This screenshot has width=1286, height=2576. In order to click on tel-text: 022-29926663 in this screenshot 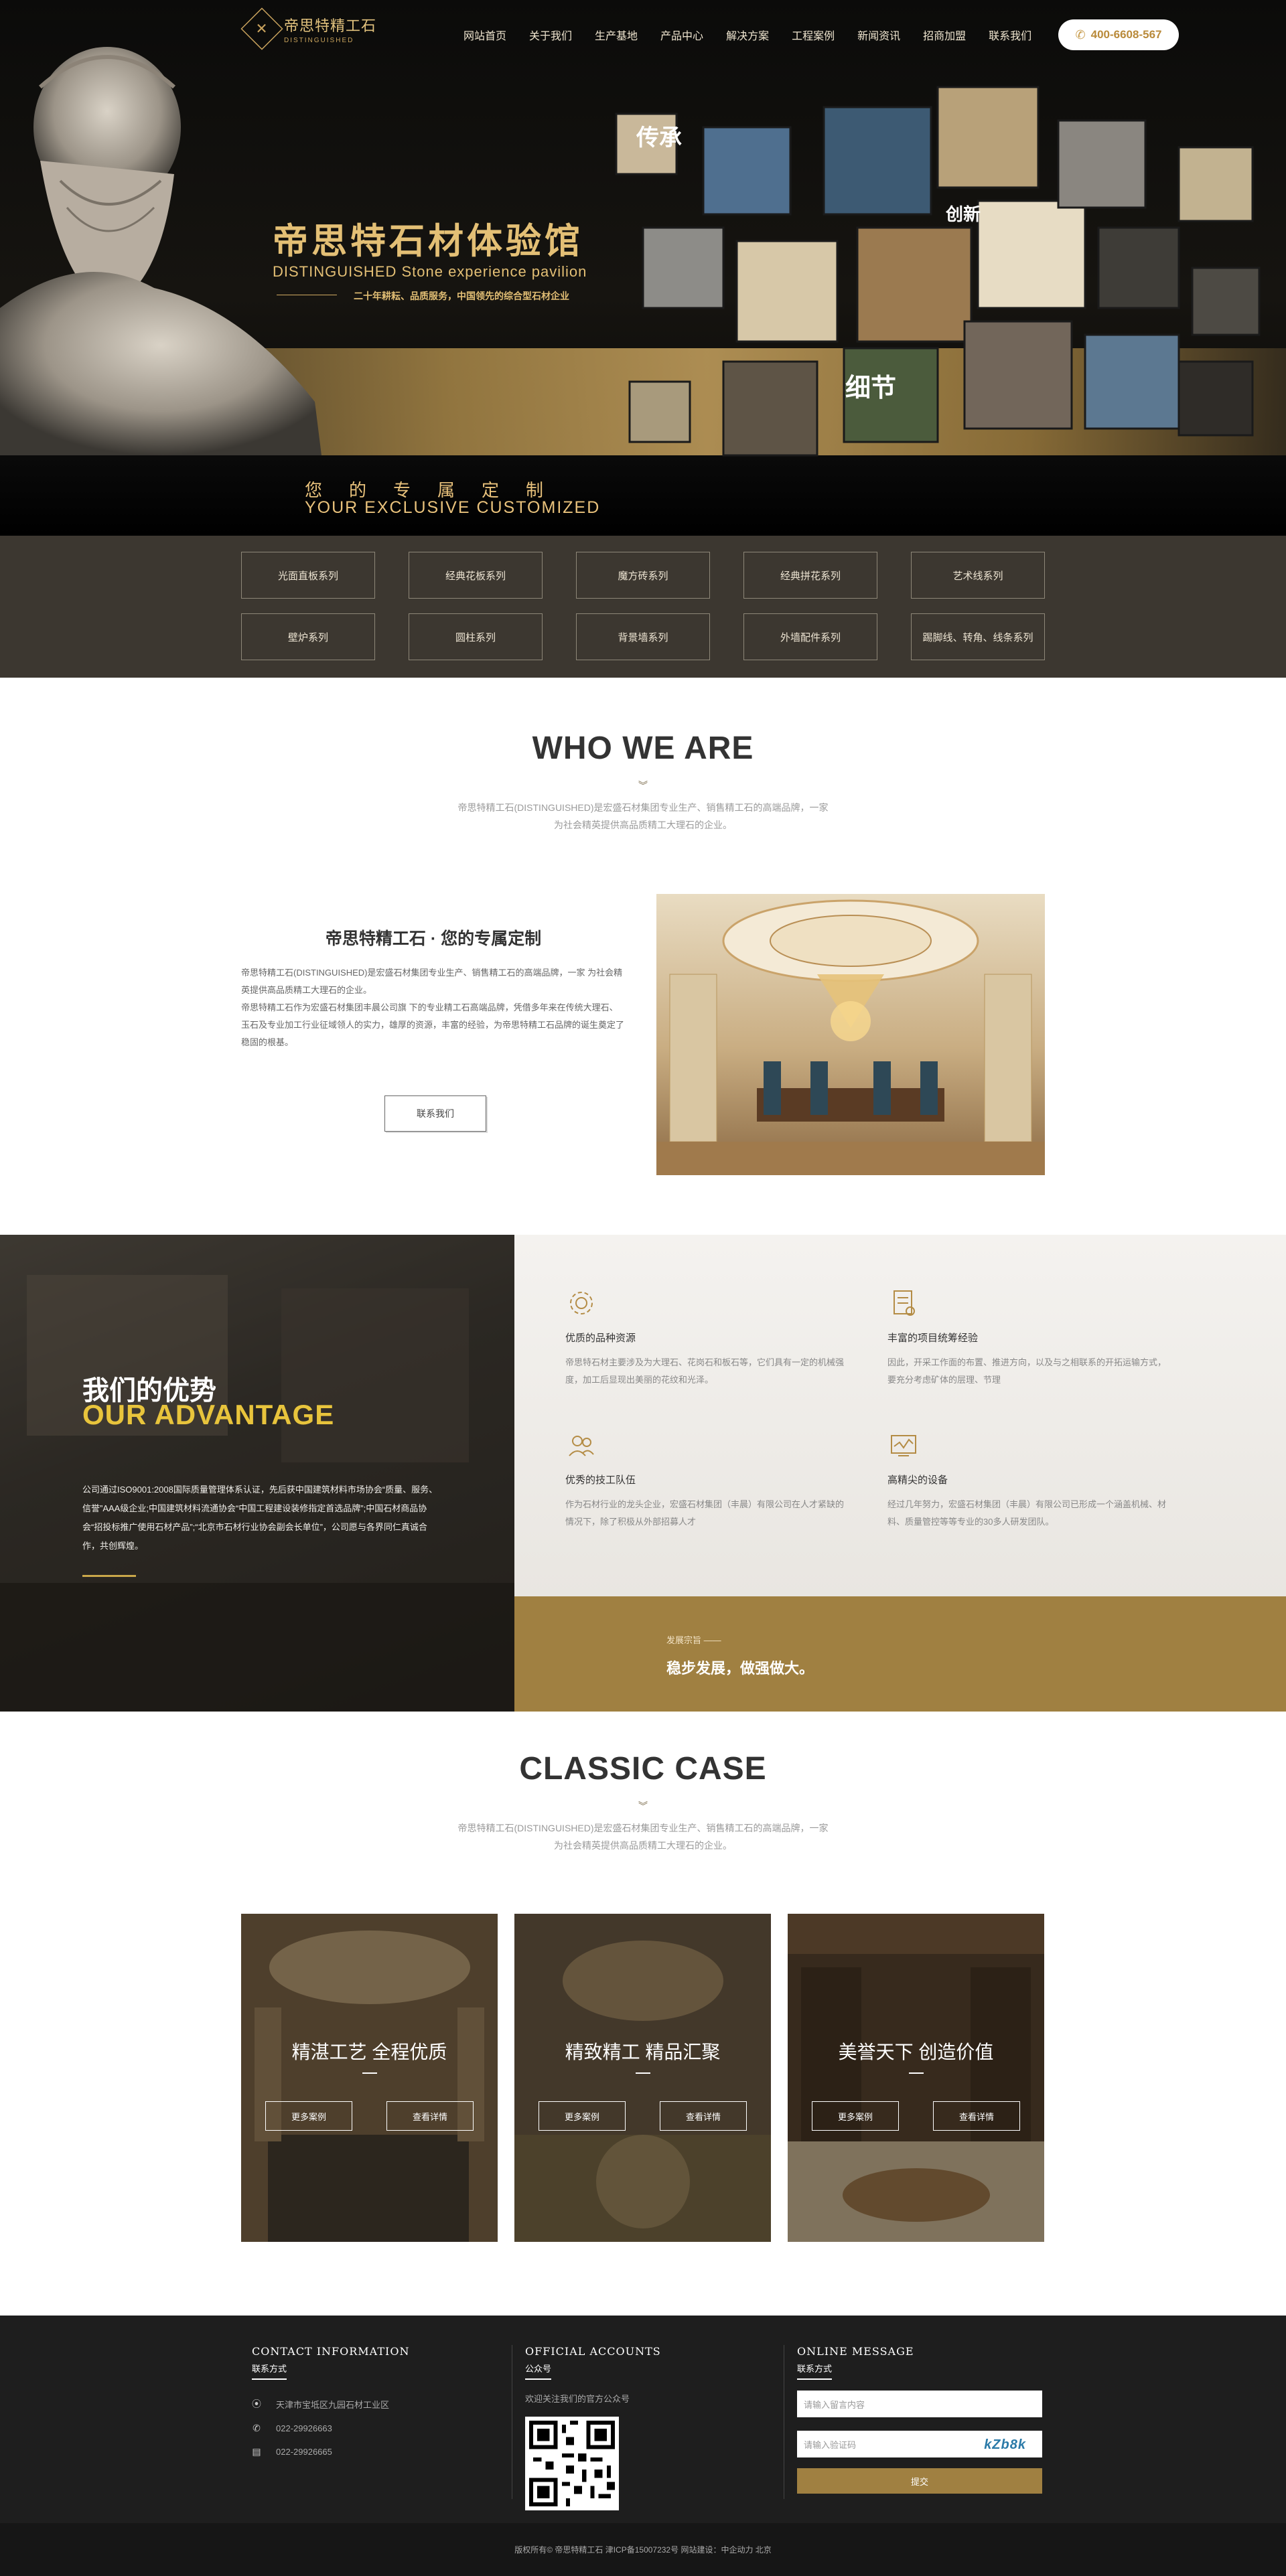, I will do `click(304, 2428)`.